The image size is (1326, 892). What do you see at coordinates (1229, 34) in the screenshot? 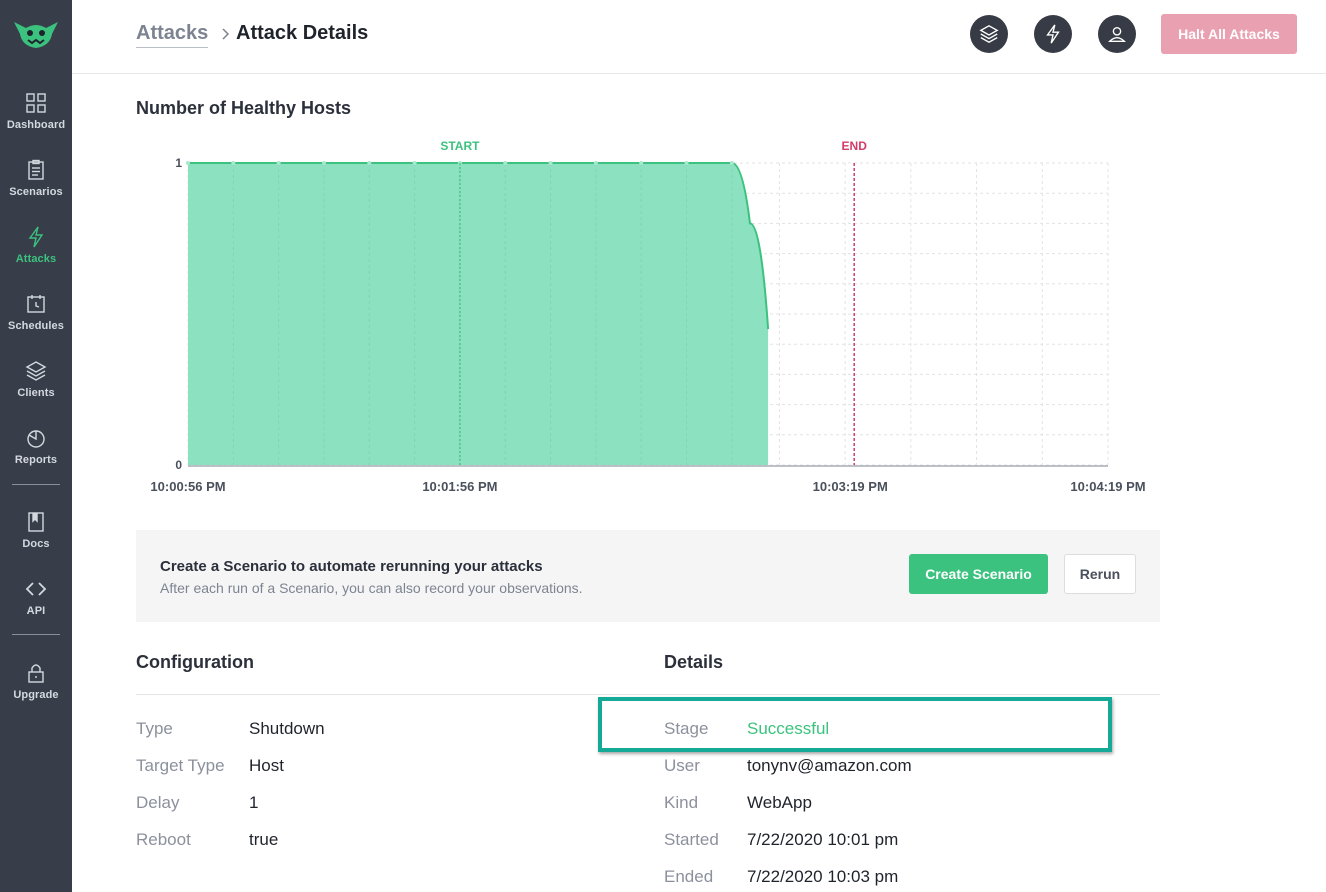
I see `halt-all-attacks-button: Halt All Attacks` at bounding box center [1229, 34].